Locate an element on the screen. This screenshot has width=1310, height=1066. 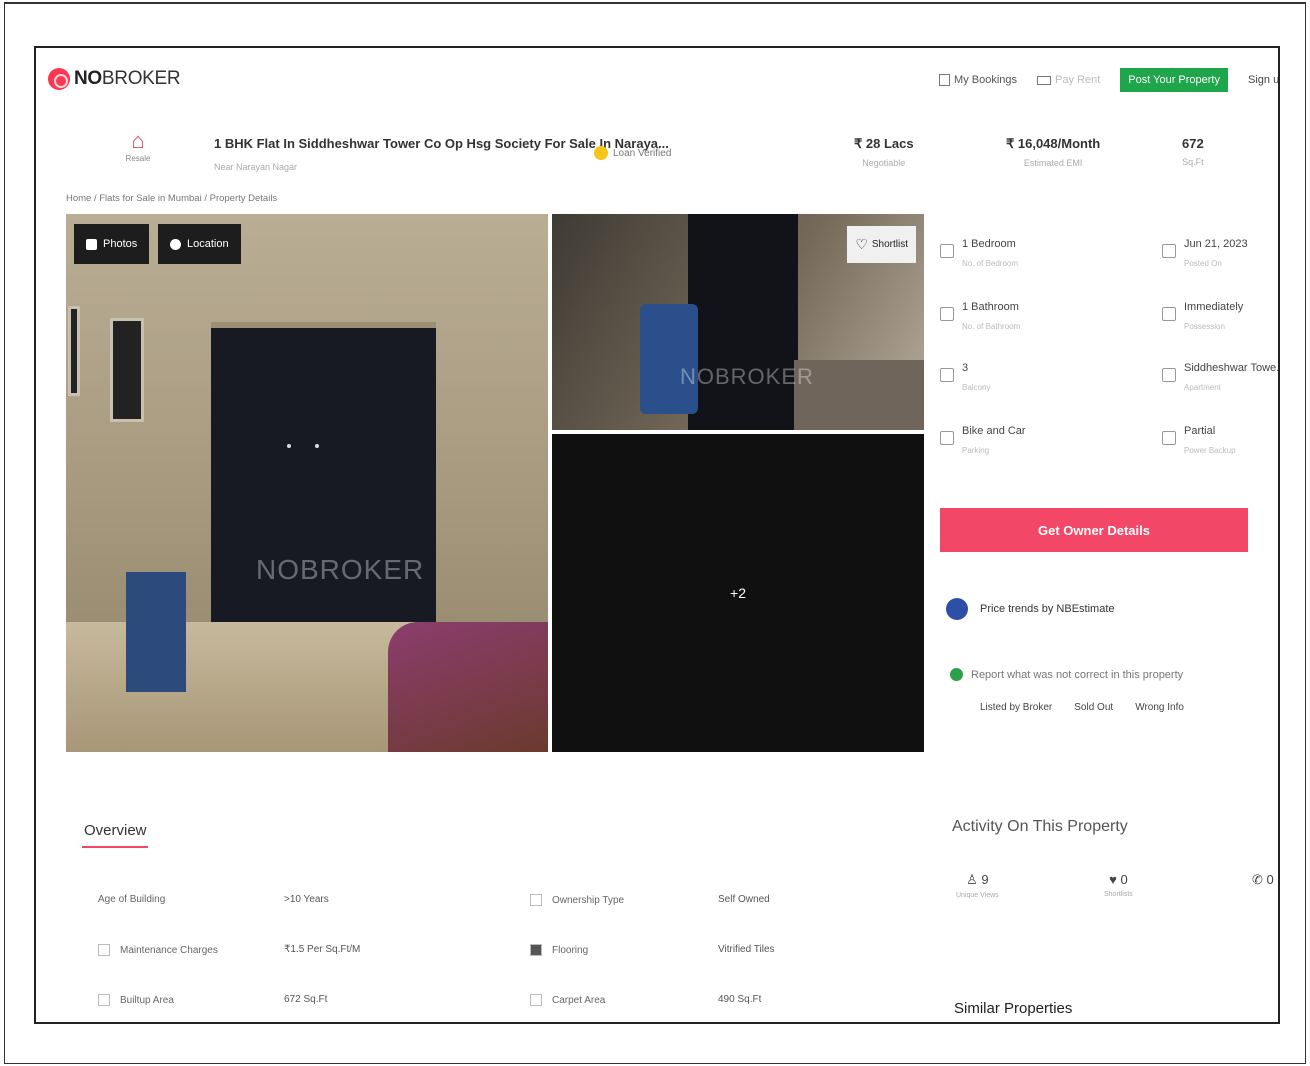
fact-balcony: 3 Balcony is located at coordinates (1020, 377).